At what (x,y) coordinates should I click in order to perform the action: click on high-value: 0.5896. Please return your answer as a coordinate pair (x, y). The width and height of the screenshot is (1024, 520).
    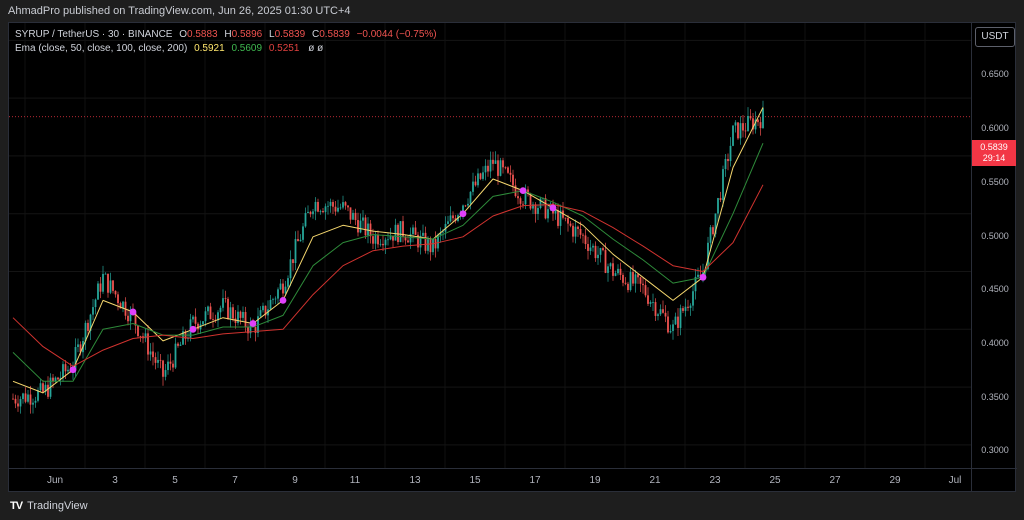
    Looking at the image, I should click on (247, 34).